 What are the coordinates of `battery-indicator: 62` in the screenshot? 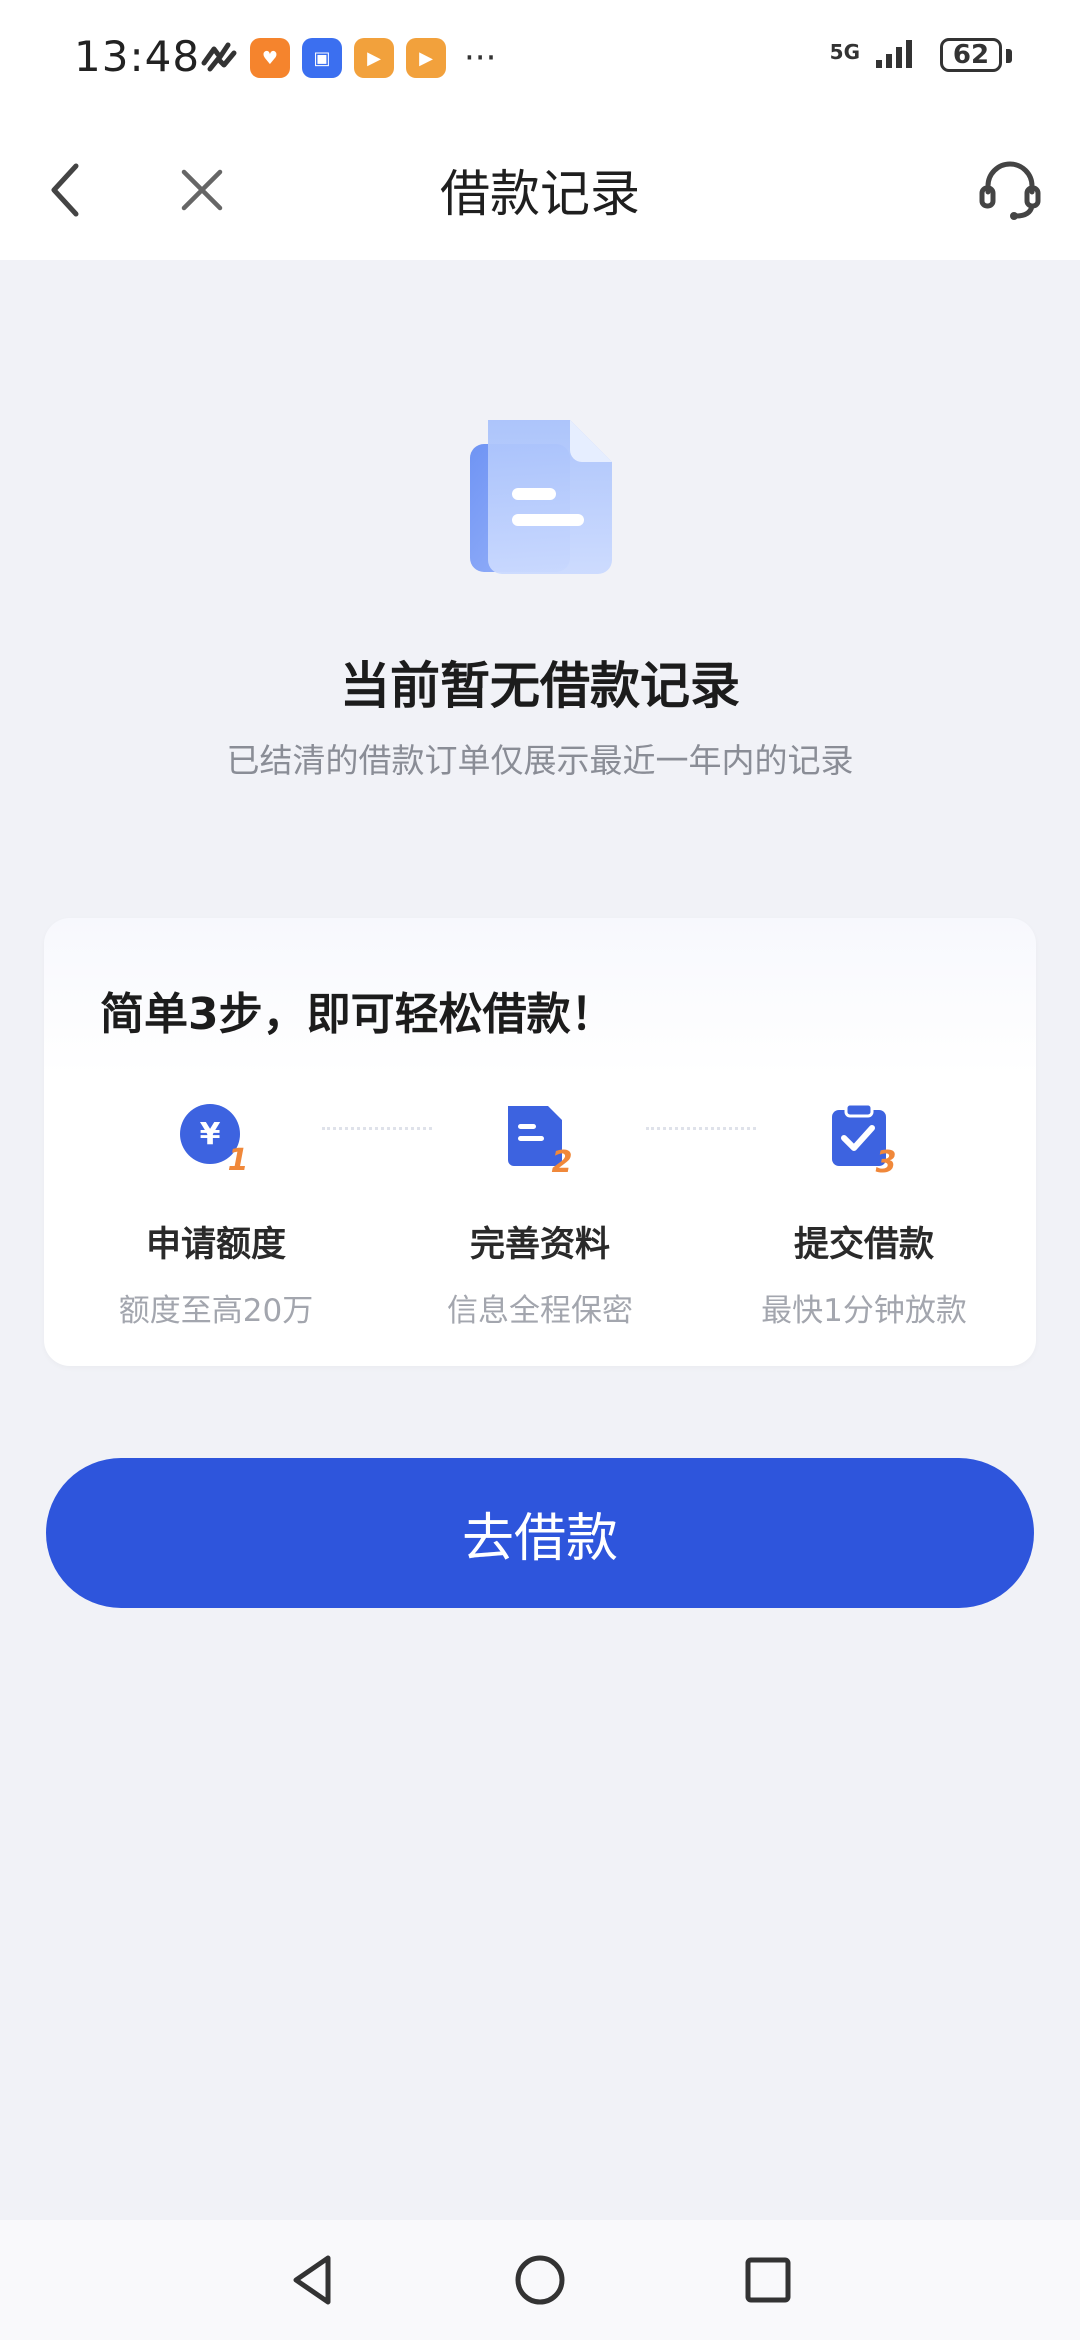 It's located at (976, 57).